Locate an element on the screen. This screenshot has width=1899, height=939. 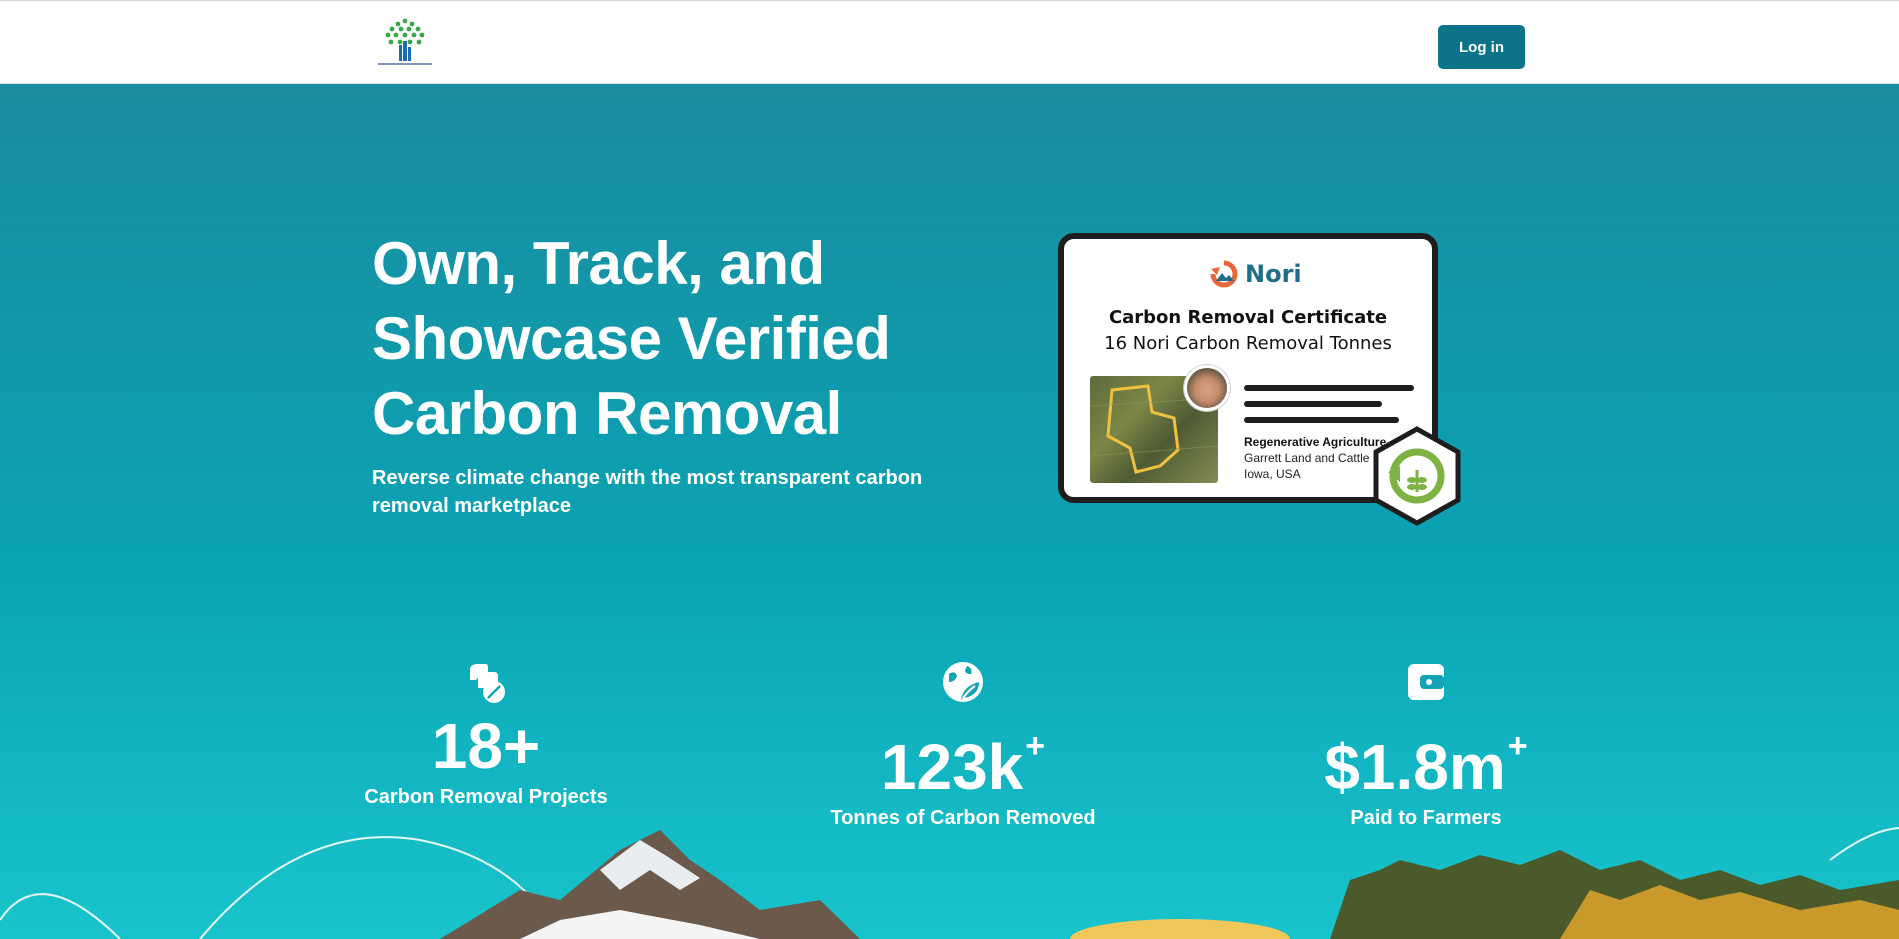
site-logo is located at coordinates (405, 43).